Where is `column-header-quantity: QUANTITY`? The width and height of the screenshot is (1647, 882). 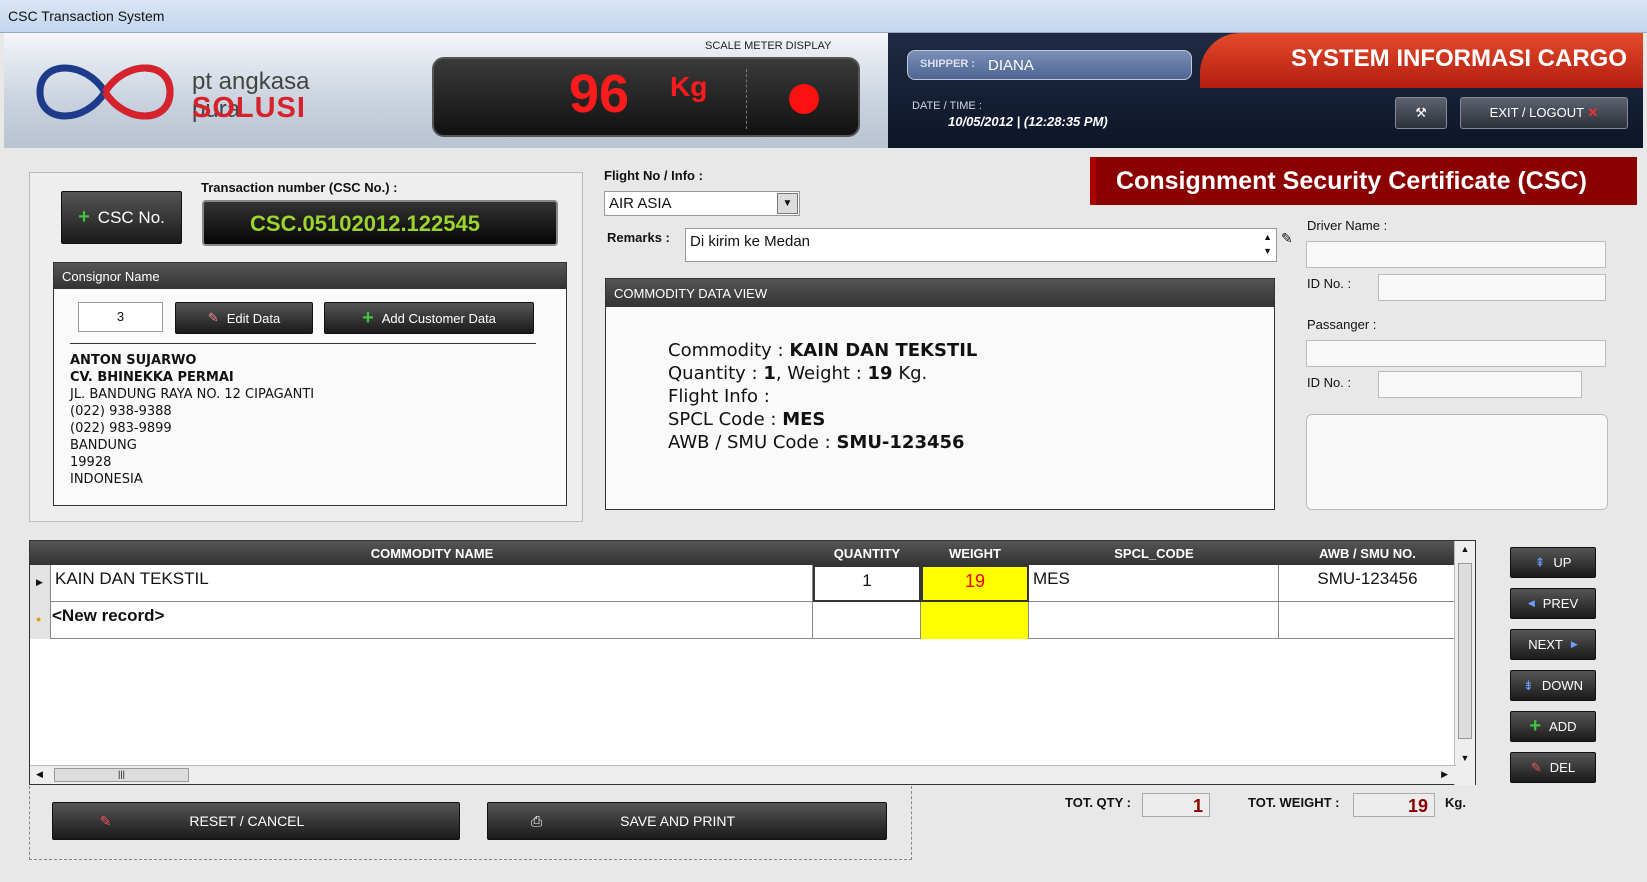
column-header-quantity: QUANTITY is located at coordinates (867, 553).